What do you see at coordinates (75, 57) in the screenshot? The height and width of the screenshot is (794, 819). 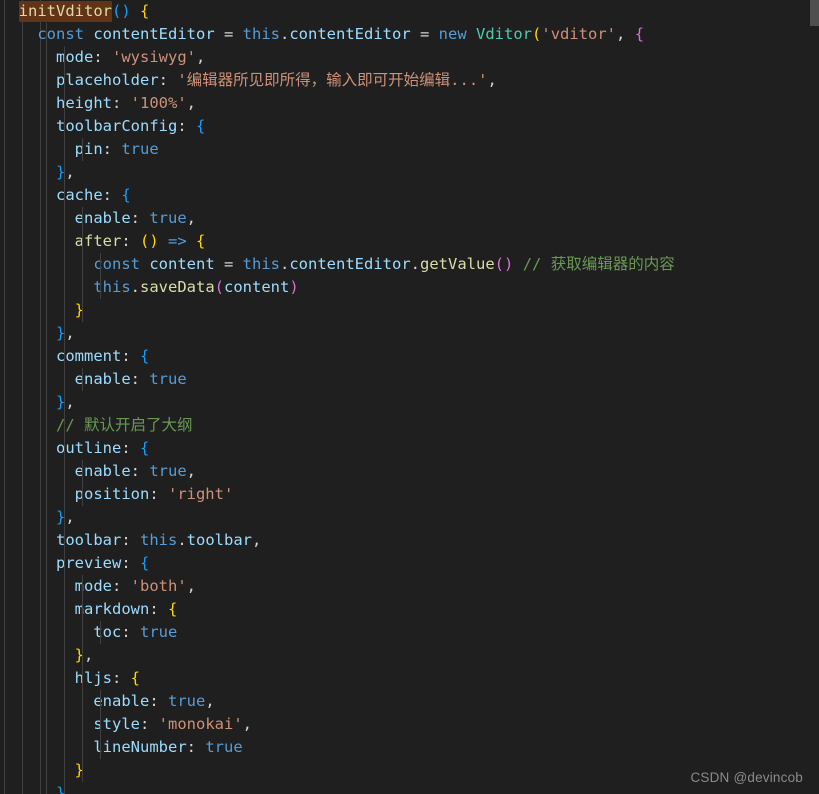 I see `code-token: mode` at bounding box center [75, 57].